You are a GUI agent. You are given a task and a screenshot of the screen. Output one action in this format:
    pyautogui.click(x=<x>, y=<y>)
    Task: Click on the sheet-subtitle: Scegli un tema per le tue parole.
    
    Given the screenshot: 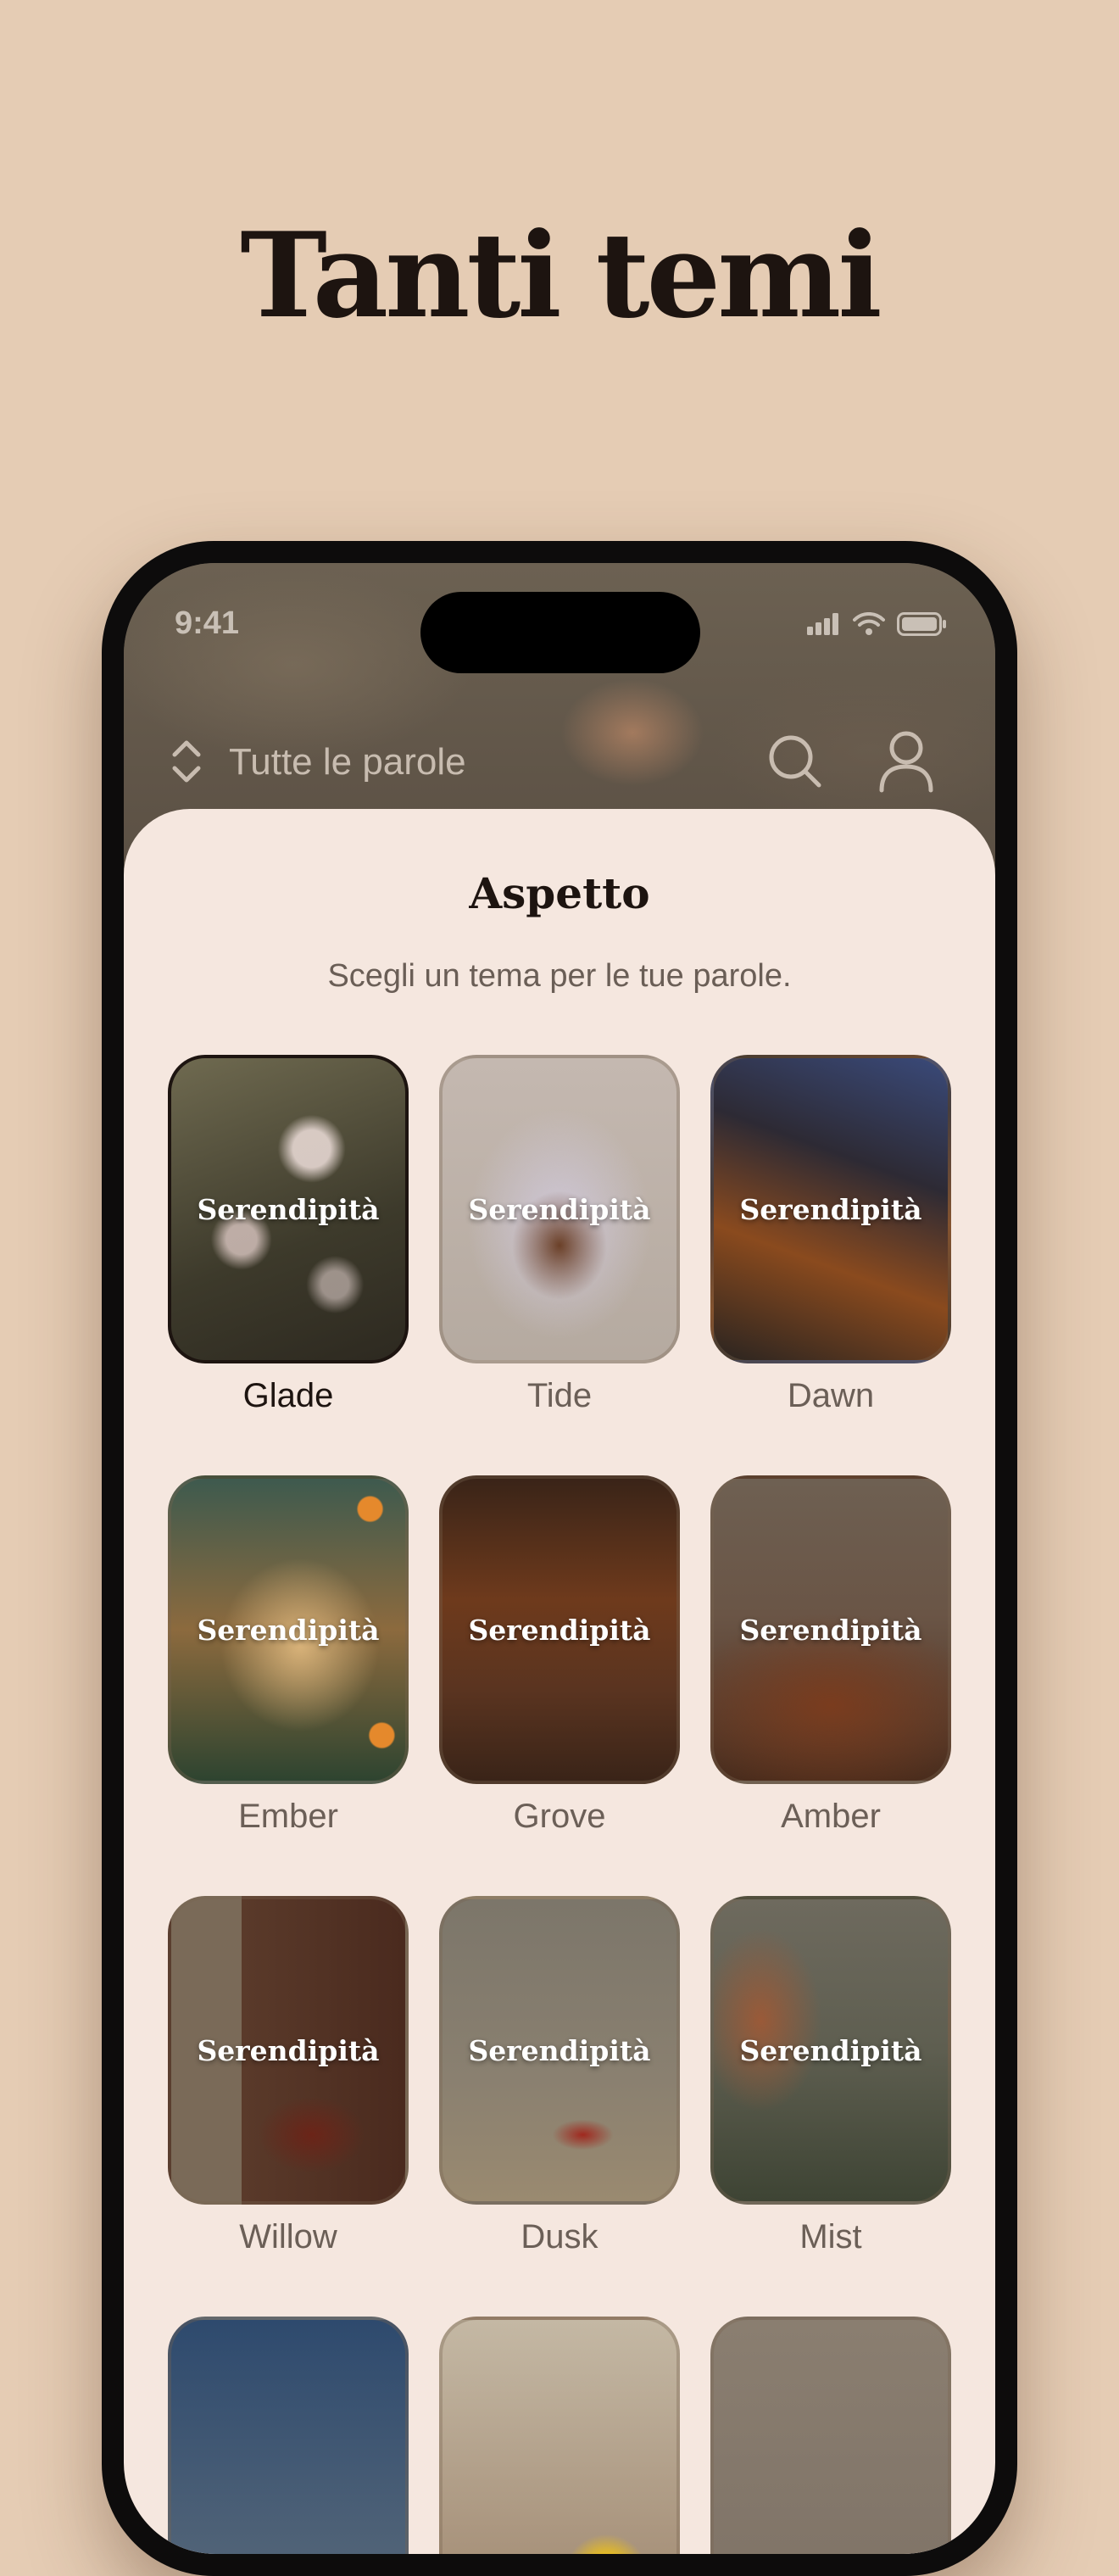 What is the action you would take?
    pyautogui.click(x=559, y=976)
    